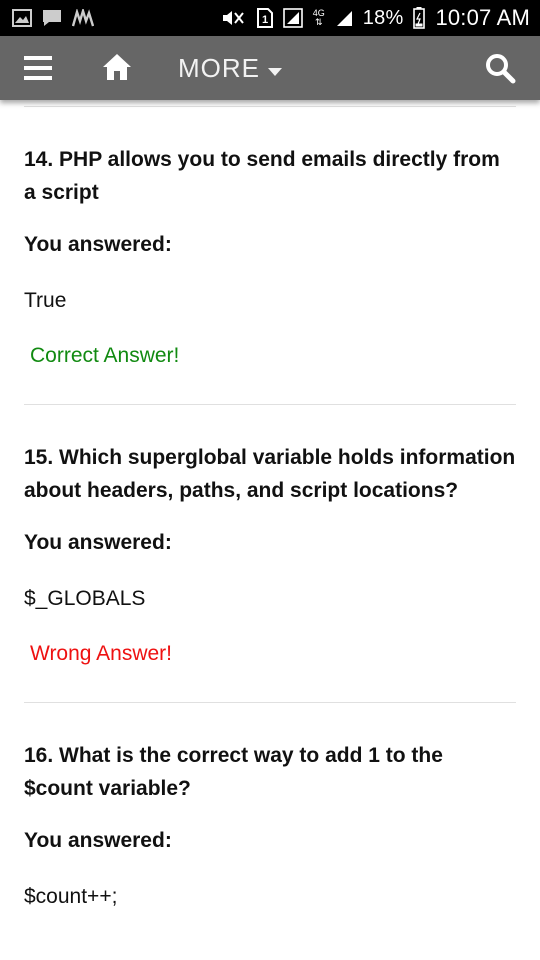  I want to click on app-bar: MORE, so click(270, 68).